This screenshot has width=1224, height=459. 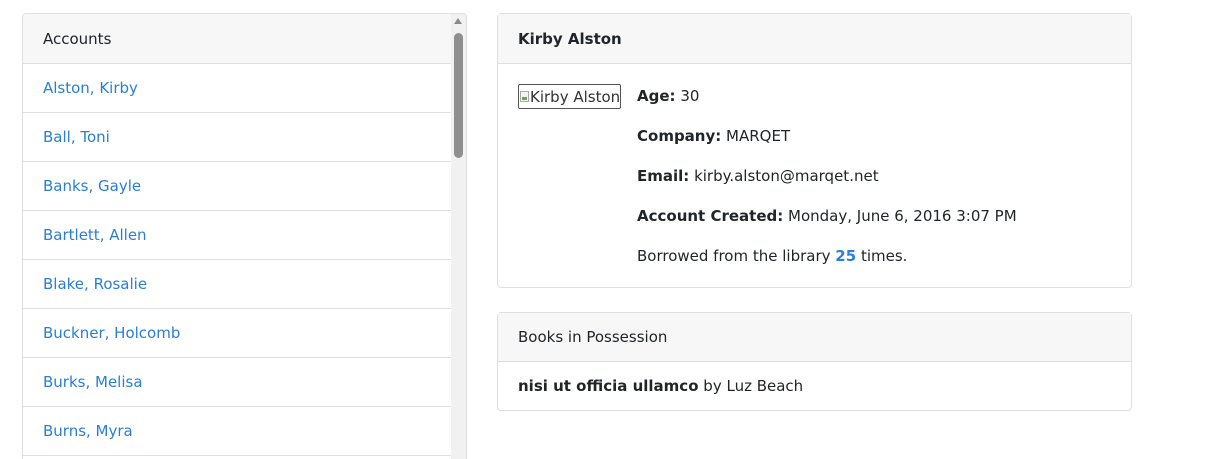 What do you see at coordinates (814, 39) in the screenshot?
I see `account-detail-header: Kirby Alston` at bounding box center [814, 39].